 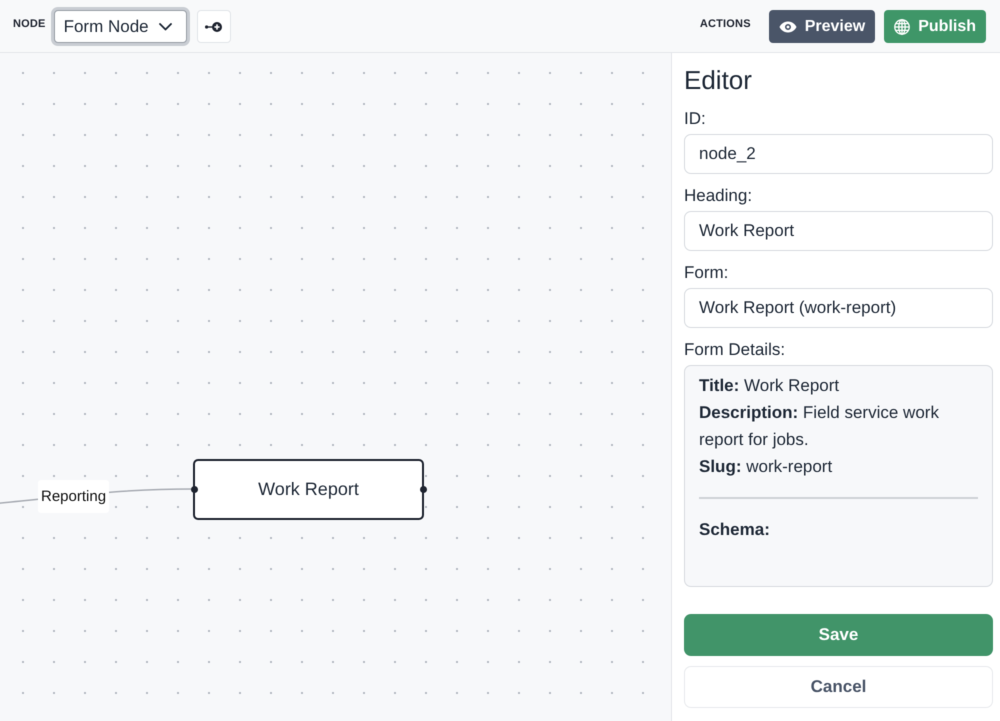 What do you see at coordinates (74, 496) in the screenshot?
I see `edge-label: Reporting` at bounding box center [74, 496].